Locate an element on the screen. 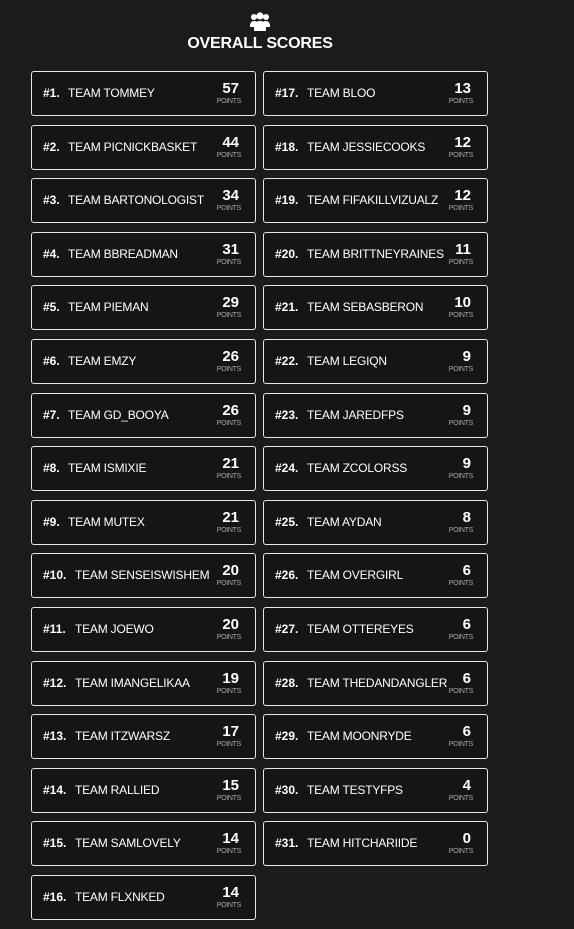  team-score: 21 POINTS is located at coordinates (221, 522).